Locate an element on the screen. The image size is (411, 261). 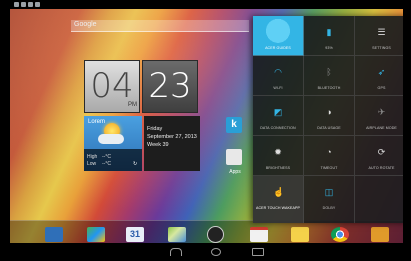
week-number: Week 39 is located at coordinates (158, 145).